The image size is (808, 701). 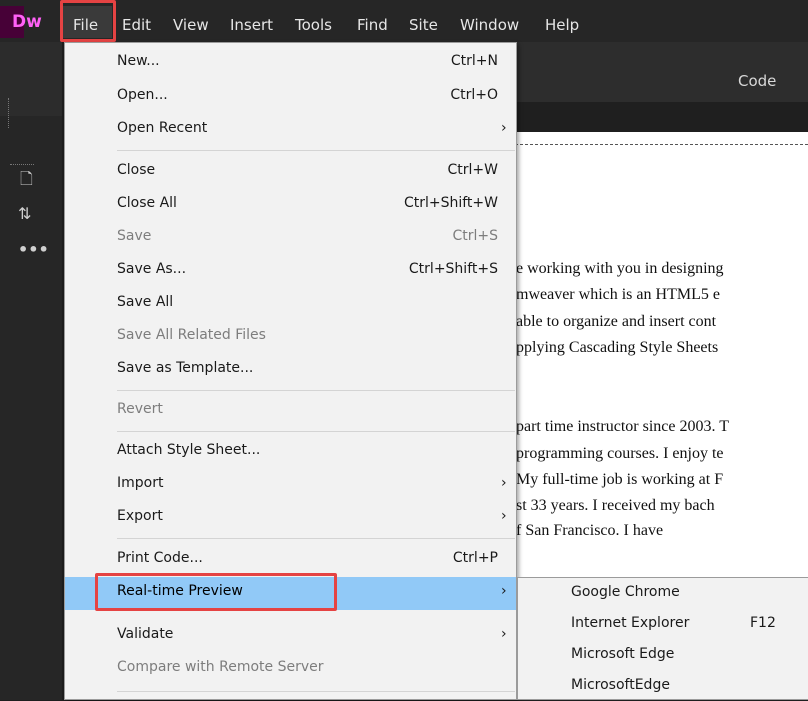 What do you see at coordinates (663, 593) in the screenshot?
I see `submenu-item-google-chrome: Google Chrome` at bounding box center [663, 593].